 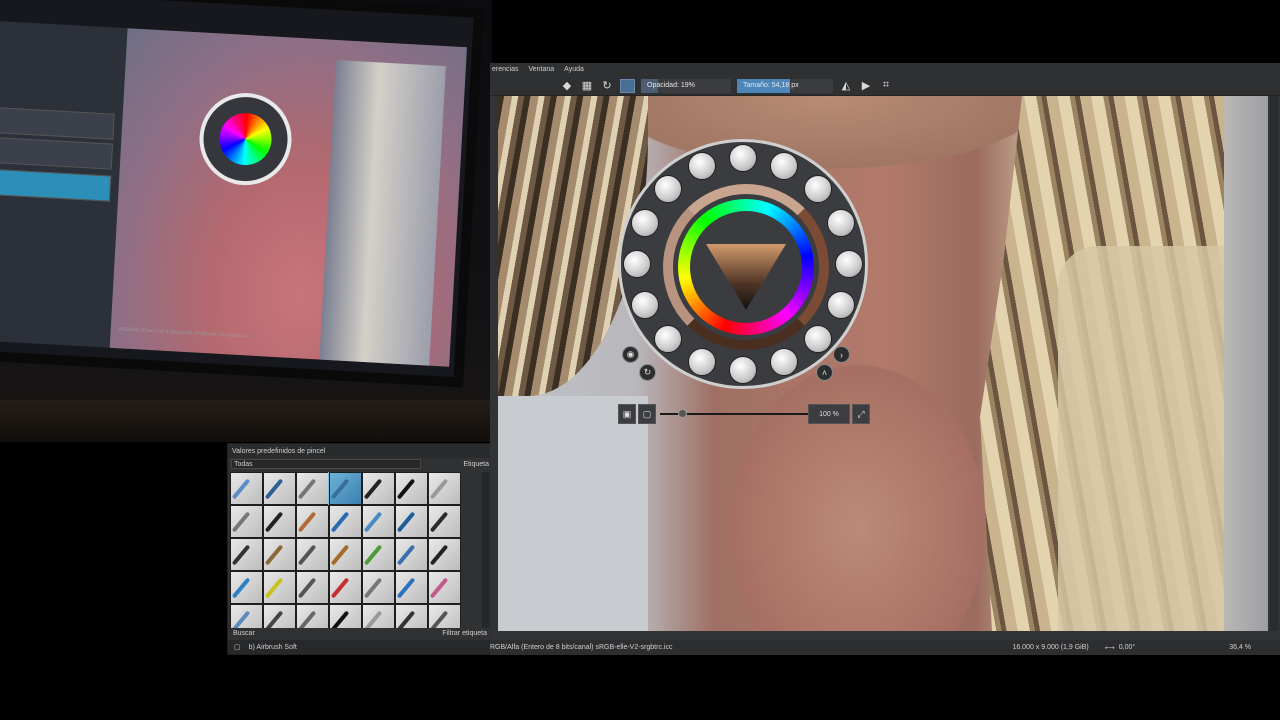 What do you see at coordinates (476, 464) in the screenshot?
I see `tag-button: Etiqueta` at bounding box center [476, 464].